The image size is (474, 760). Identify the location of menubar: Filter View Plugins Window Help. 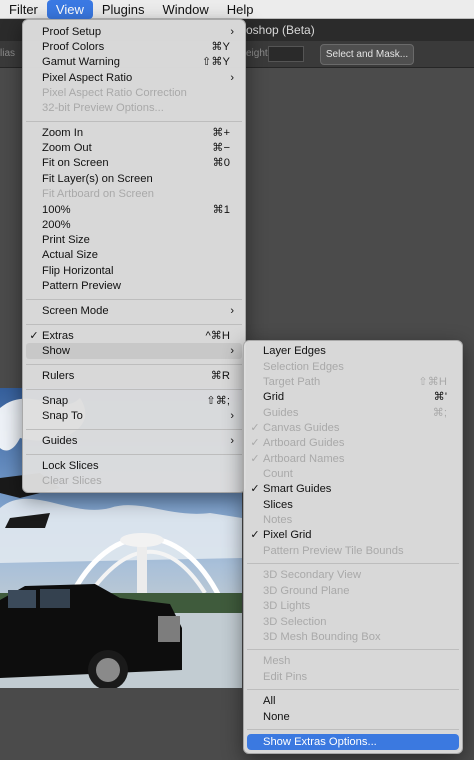
(237, 9).